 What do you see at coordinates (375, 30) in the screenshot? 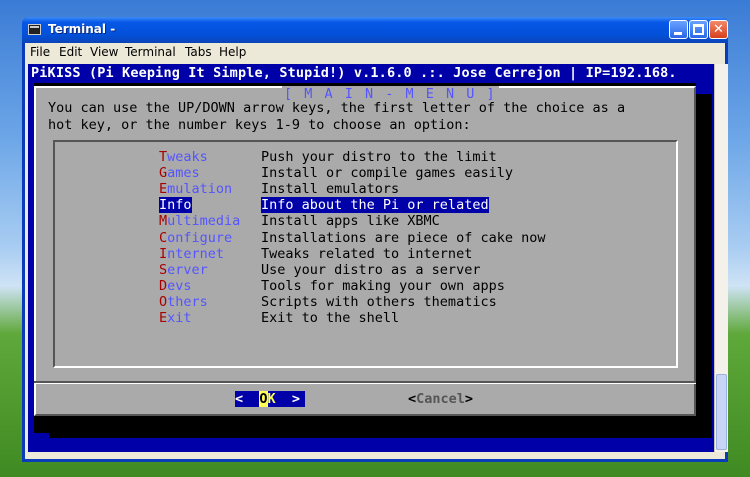
I see `title-bar: Terminal - ✕` at bounding box center [375, 30].